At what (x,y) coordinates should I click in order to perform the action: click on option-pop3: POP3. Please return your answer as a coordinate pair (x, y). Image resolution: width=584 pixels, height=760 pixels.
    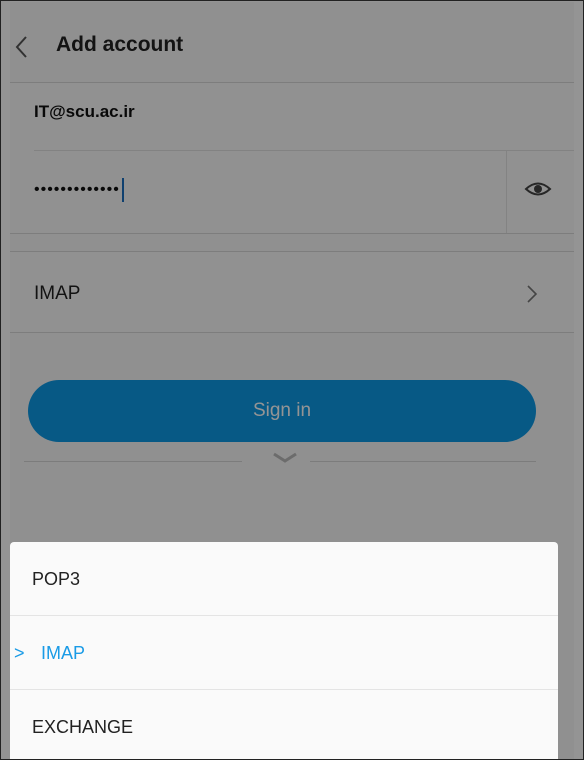
    Looking at the image, I should click on (284, 578).